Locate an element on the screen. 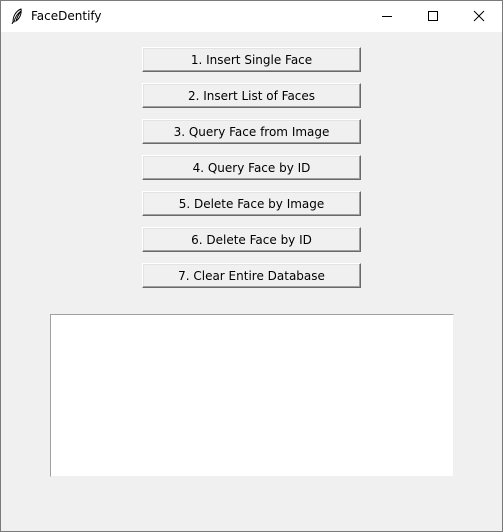 This screenshot has height=532, width=503. delete-face-by-id-button: 6. Delete Face by ID is located at coordinates (251, 239).